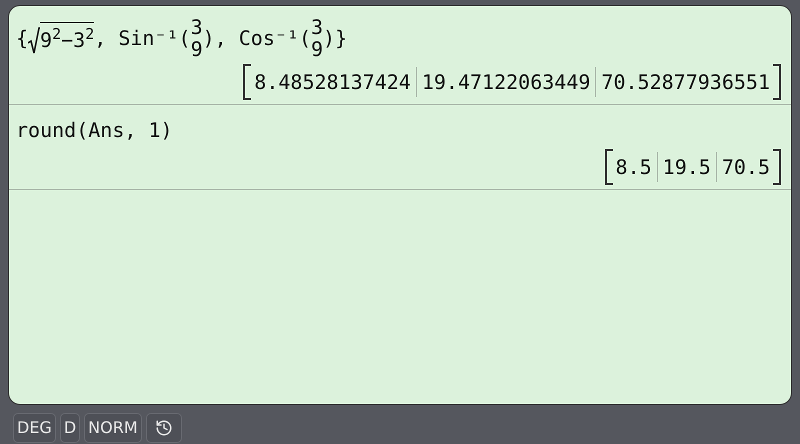  Describe the element at coordinates (22, 38) in the screenshot. I see `expression-text: {` at that location.